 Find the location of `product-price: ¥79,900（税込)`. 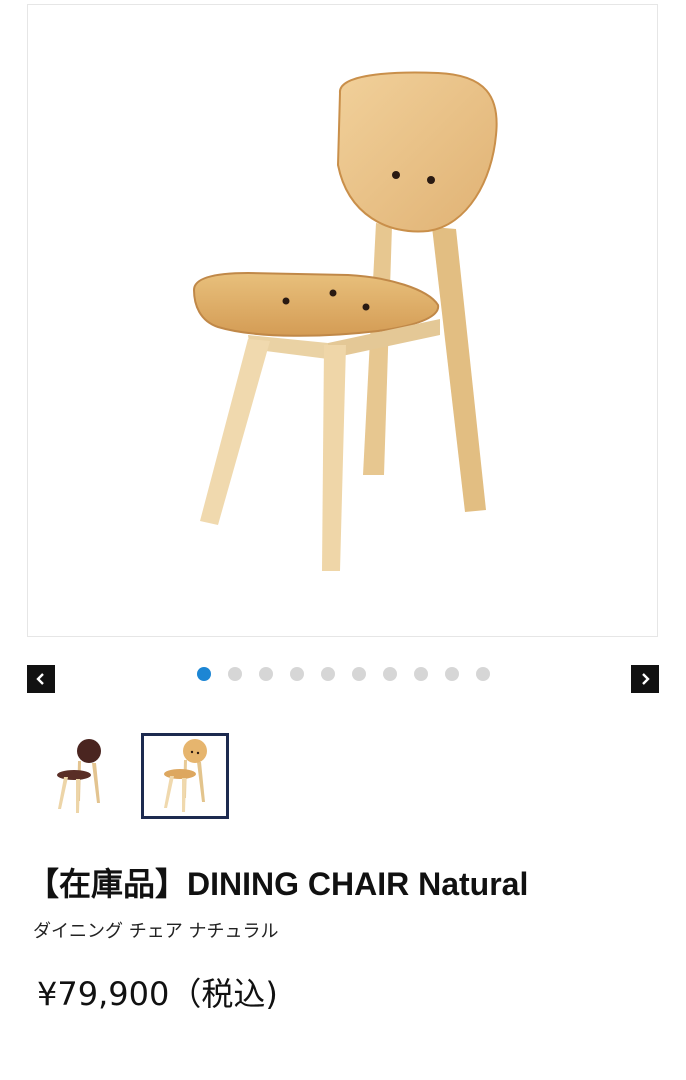

product-price: ¥79,900（税込) is located at coordinates (157, 994).